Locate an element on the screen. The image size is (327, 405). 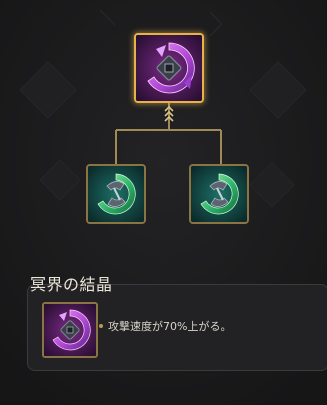
stat-description: 攻撃速度が70%上がる。 is located at coordinates (170, 326).